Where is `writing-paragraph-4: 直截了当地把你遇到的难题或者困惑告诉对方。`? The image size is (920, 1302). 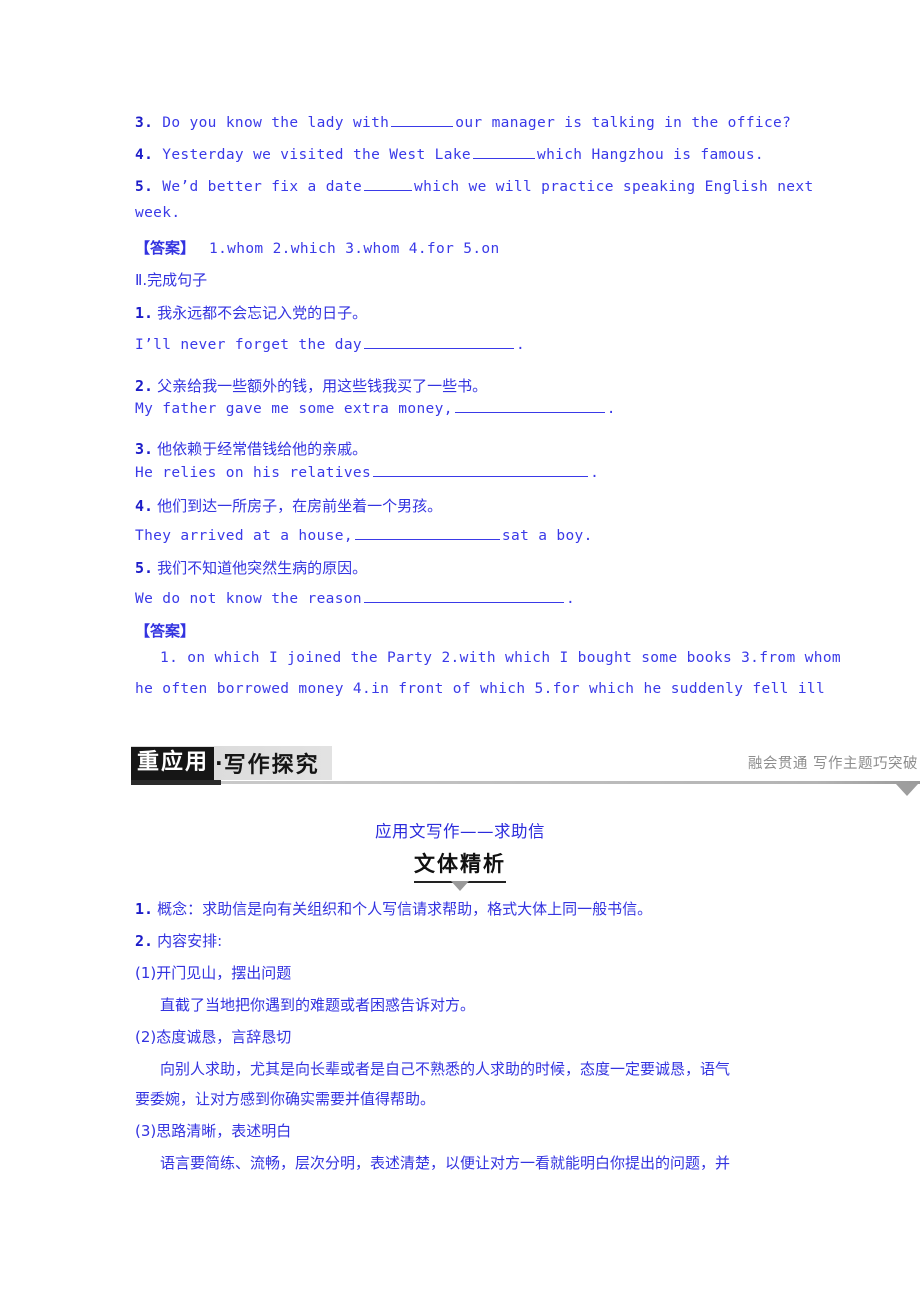 writing-paragraph-4: 直截了当地把你遇到的难题或者困惑告诉对方。 is located at coordinates (318, 1005).